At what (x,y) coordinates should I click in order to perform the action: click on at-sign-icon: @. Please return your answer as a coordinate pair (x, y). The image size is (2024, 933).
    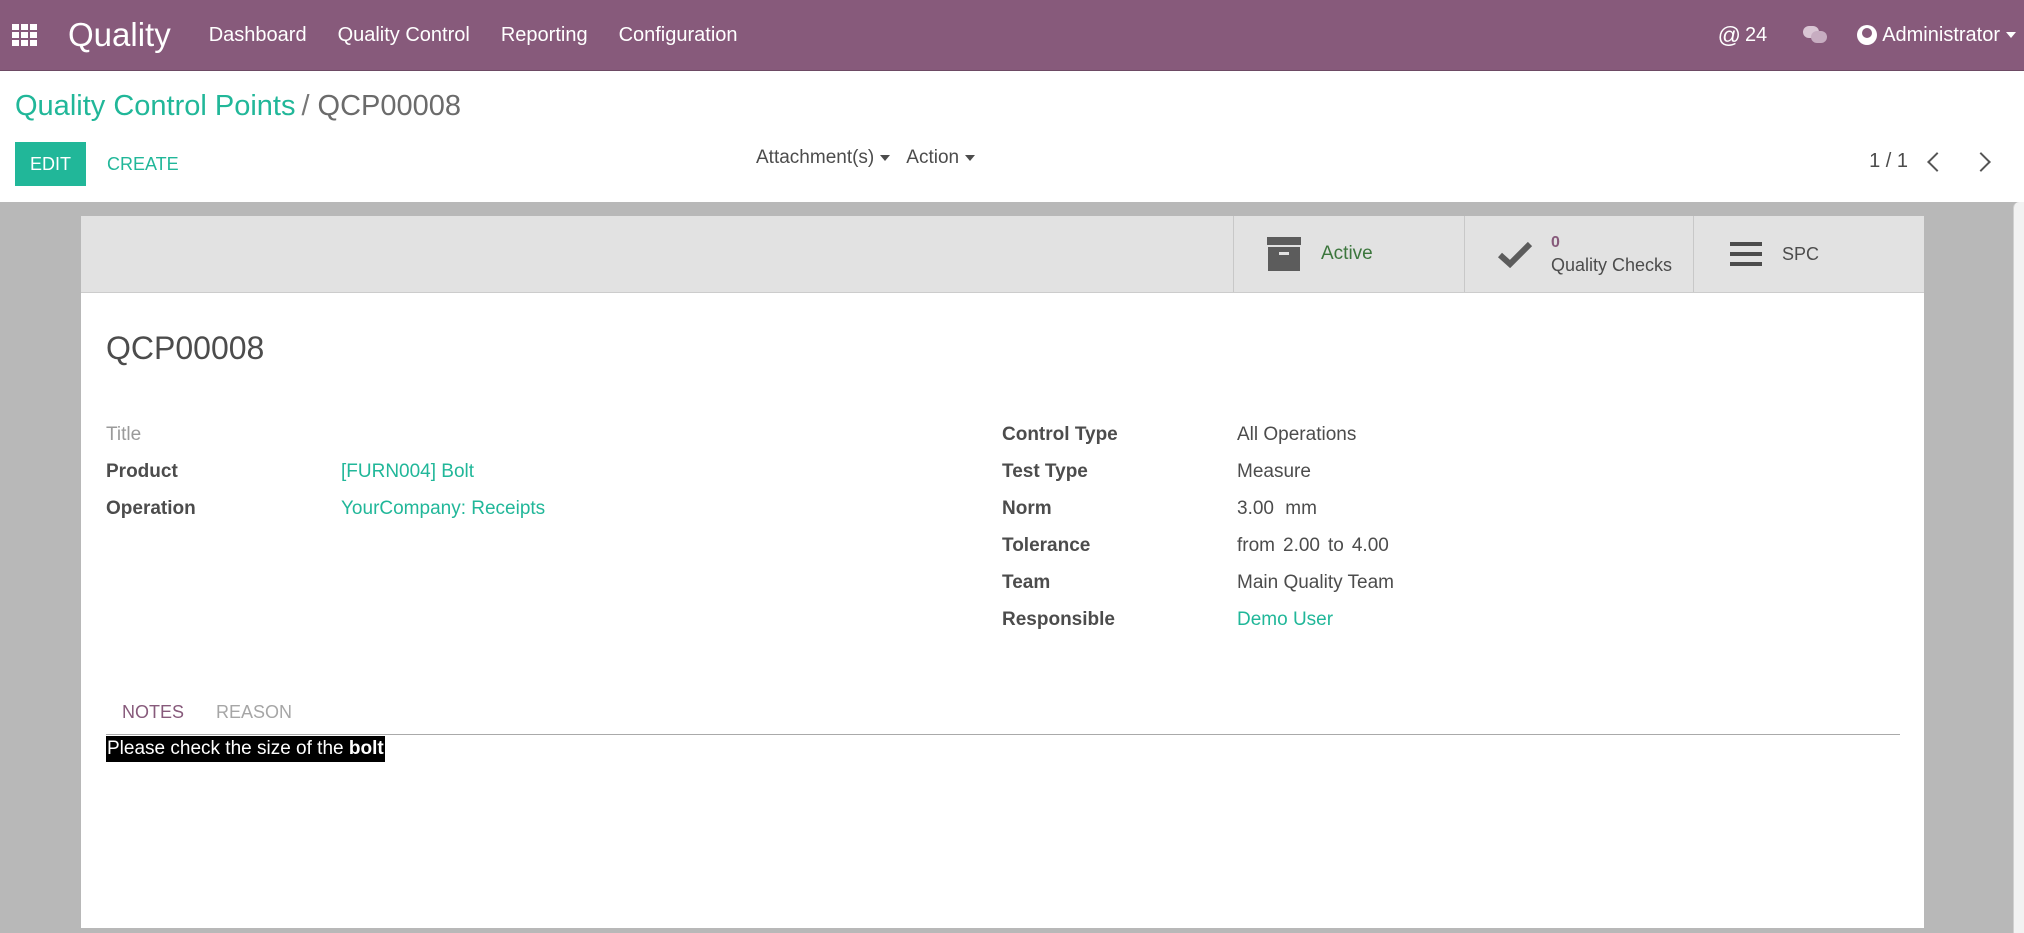
    Looking at the image, I should click on (1729, 34).